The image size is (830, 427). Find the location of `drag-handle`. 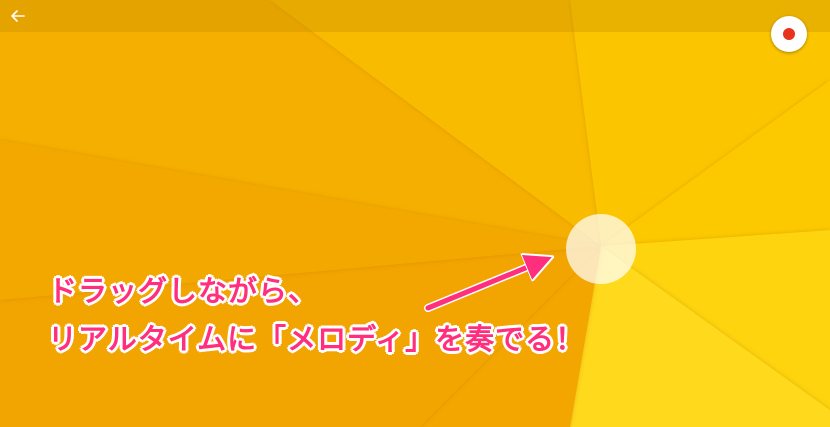

drag-handle is located at coordinates (601, 249).